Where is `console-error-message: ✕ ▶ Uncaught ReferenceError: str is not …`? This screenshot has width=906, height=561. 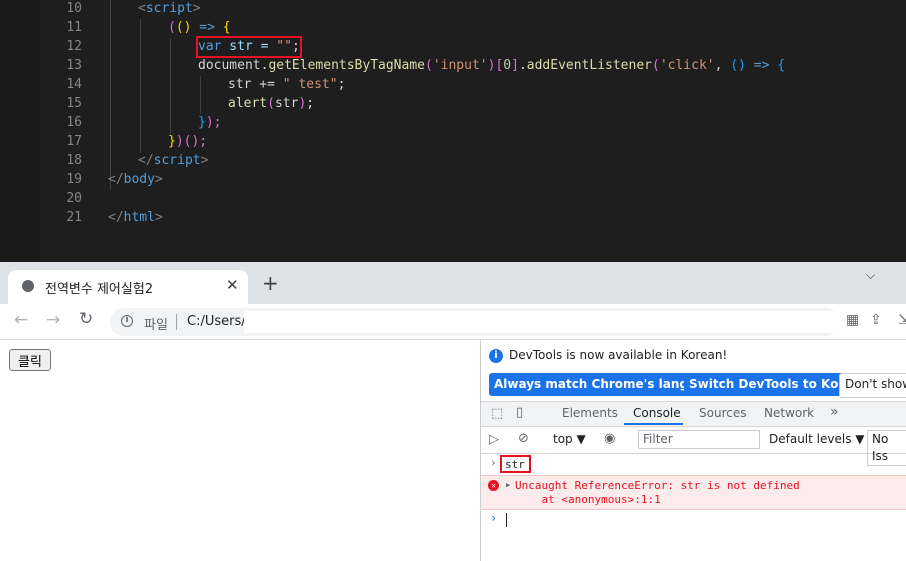 console-error-message: ✕ ▶ Uncaught ReferenceError: str is not … is located at coordinates (693, 492).